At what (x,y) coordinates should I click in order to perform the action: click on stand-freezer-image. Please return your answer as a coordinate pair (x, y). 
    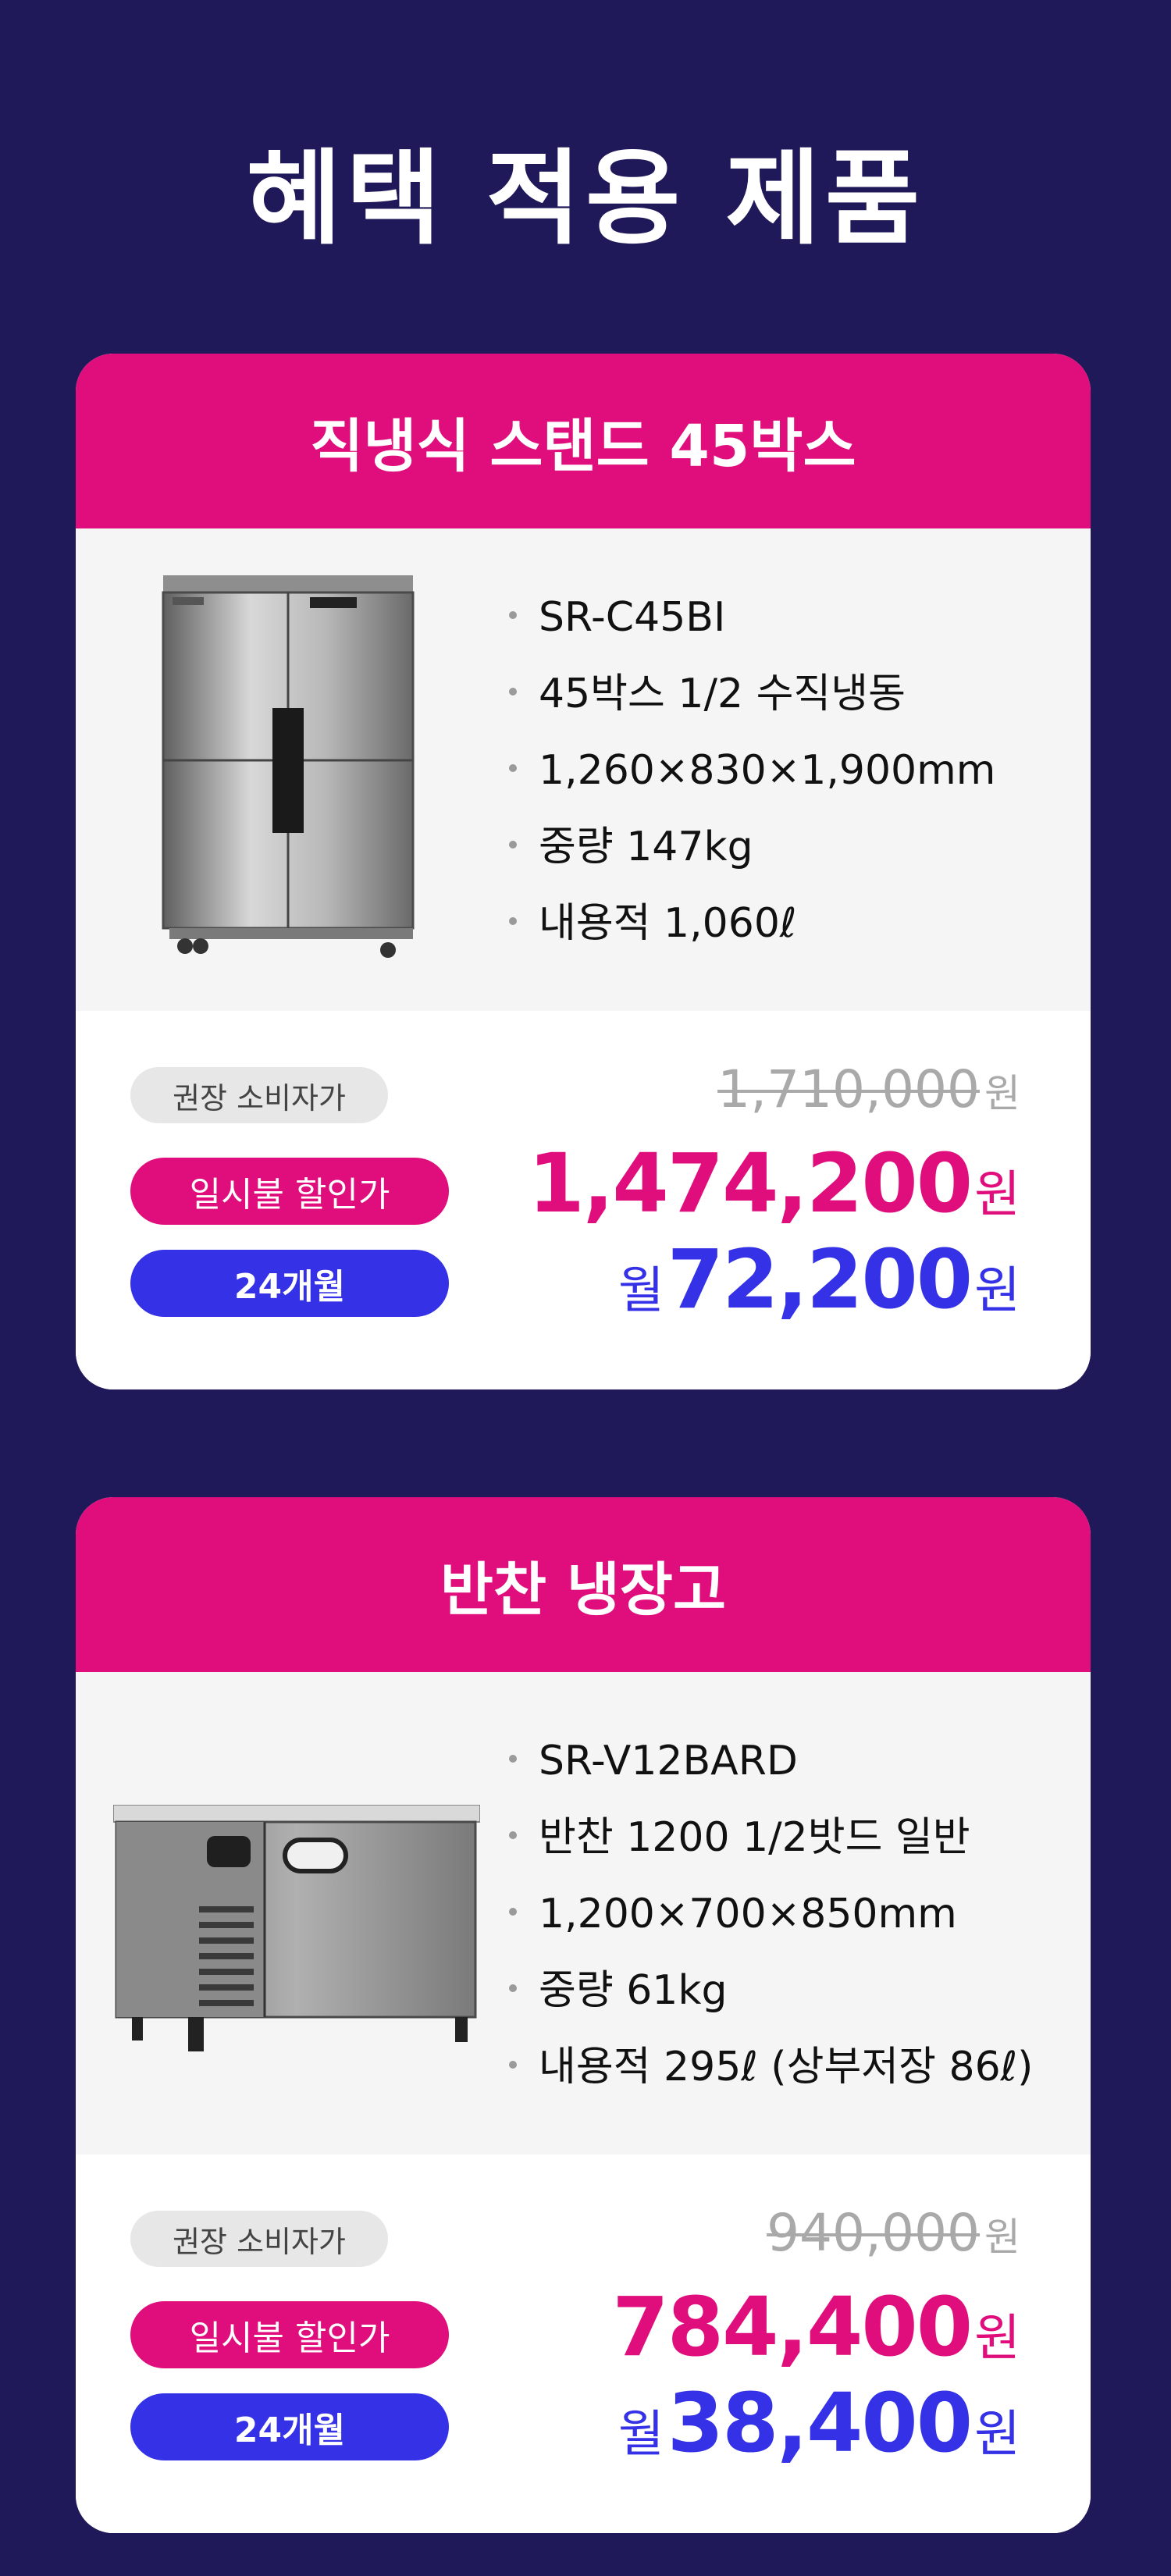
    Looking at the image, I should click on (288, 766).